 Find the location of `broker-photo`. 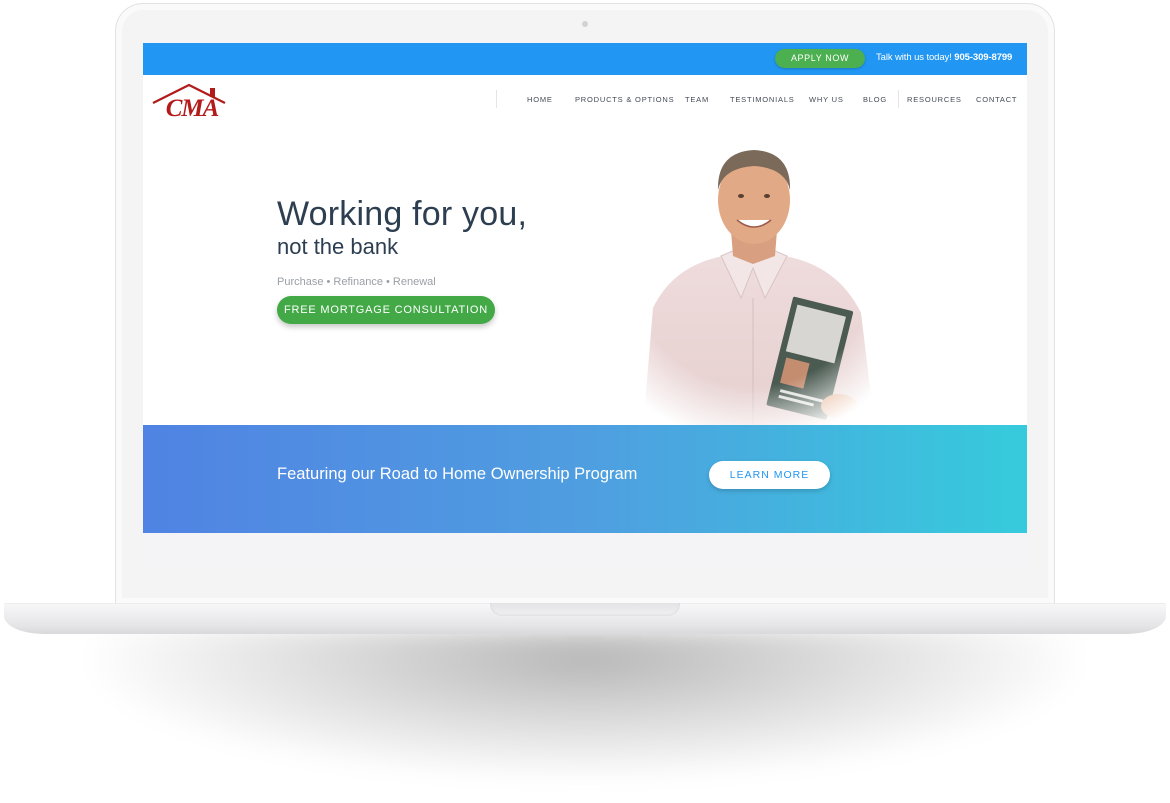

broker-photo is located at coordinates (753, 283).